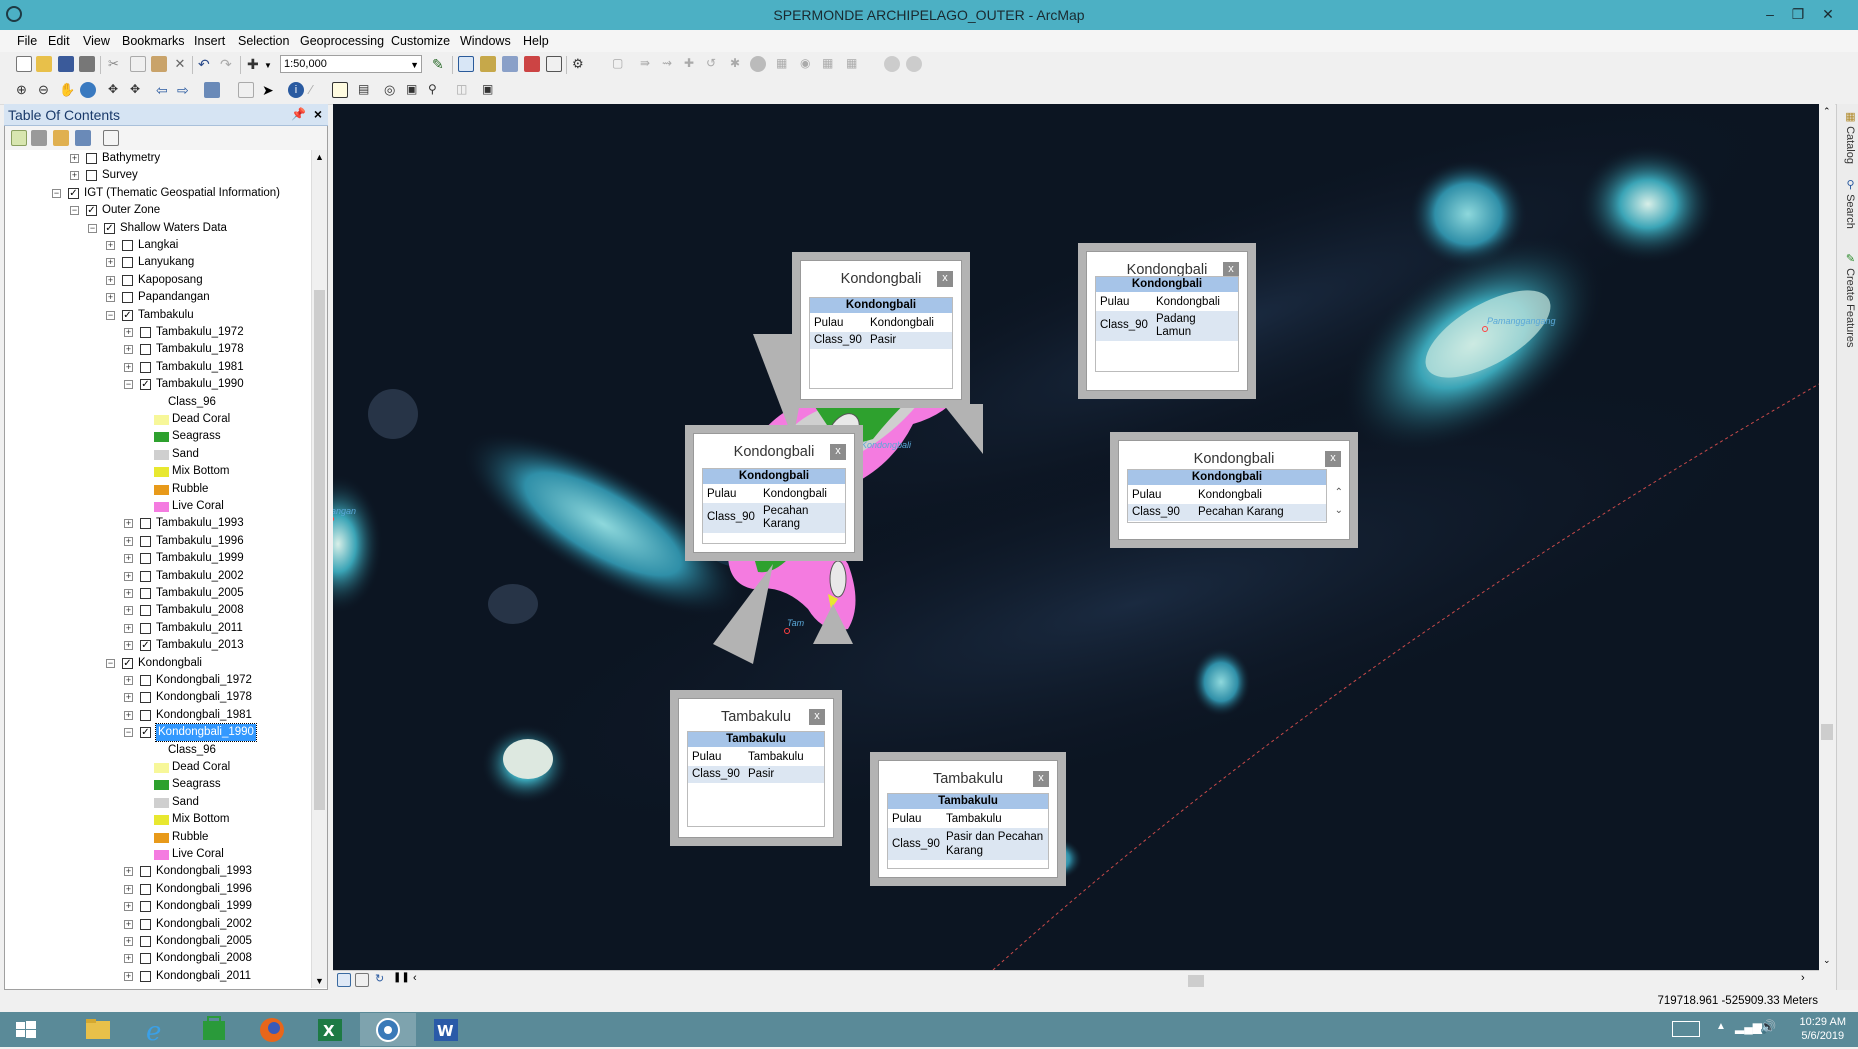  Describe the element at coordinates (318, 114) in the screenshot. I see `toc-close-icon: ×` at that location.